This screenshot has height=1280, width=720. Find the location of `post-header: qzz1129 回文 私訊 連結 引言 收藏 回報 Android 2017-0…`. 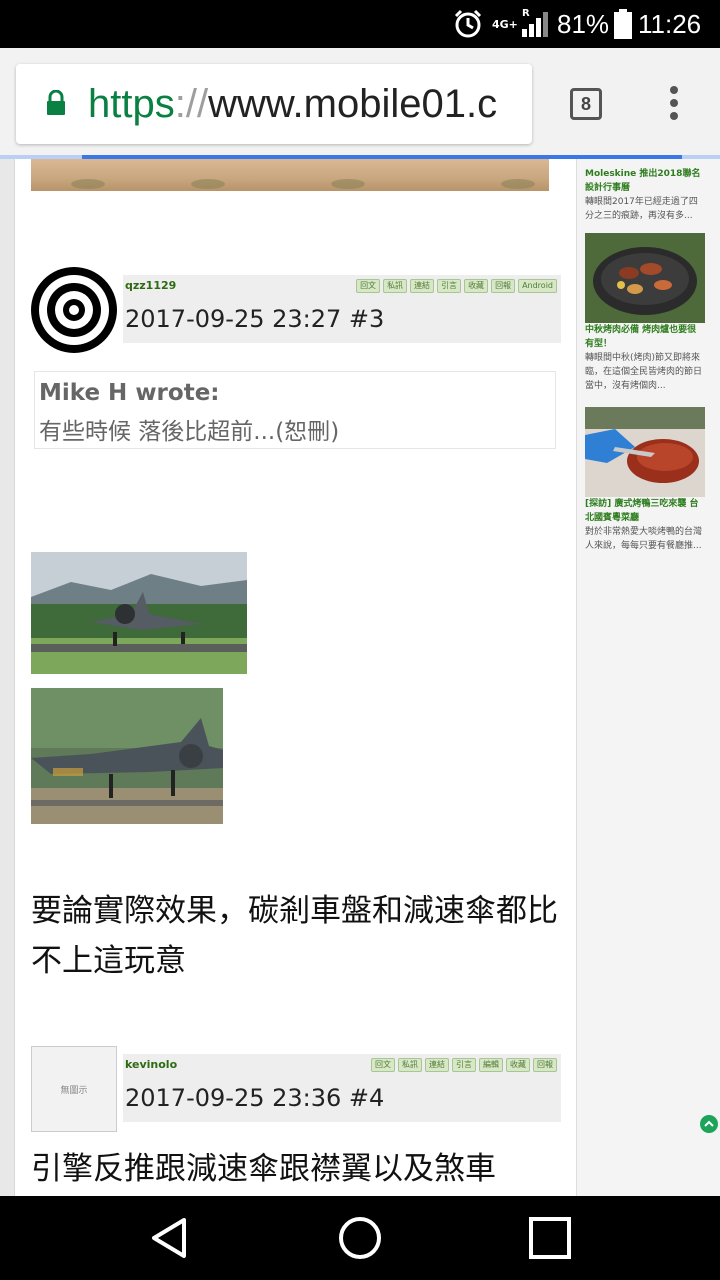

post-header: qzz1129 回文 私訊 連結 引言 收藏 回報 Android 2017-0… is located at coordinates (296, 310).